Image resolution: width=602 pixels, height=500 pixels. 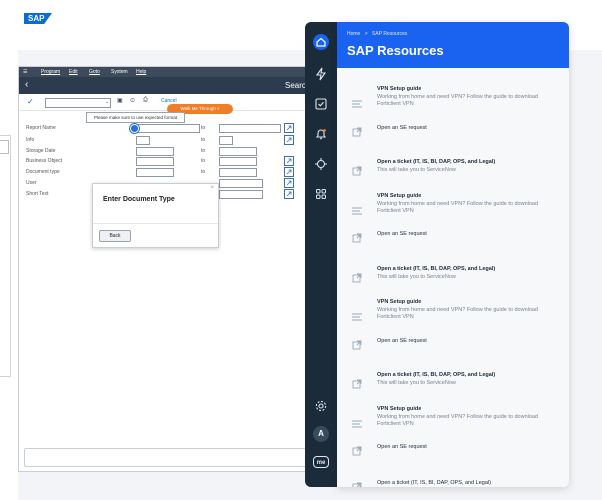 I want to click on close-icon: ×, so click(x=212, y=188).